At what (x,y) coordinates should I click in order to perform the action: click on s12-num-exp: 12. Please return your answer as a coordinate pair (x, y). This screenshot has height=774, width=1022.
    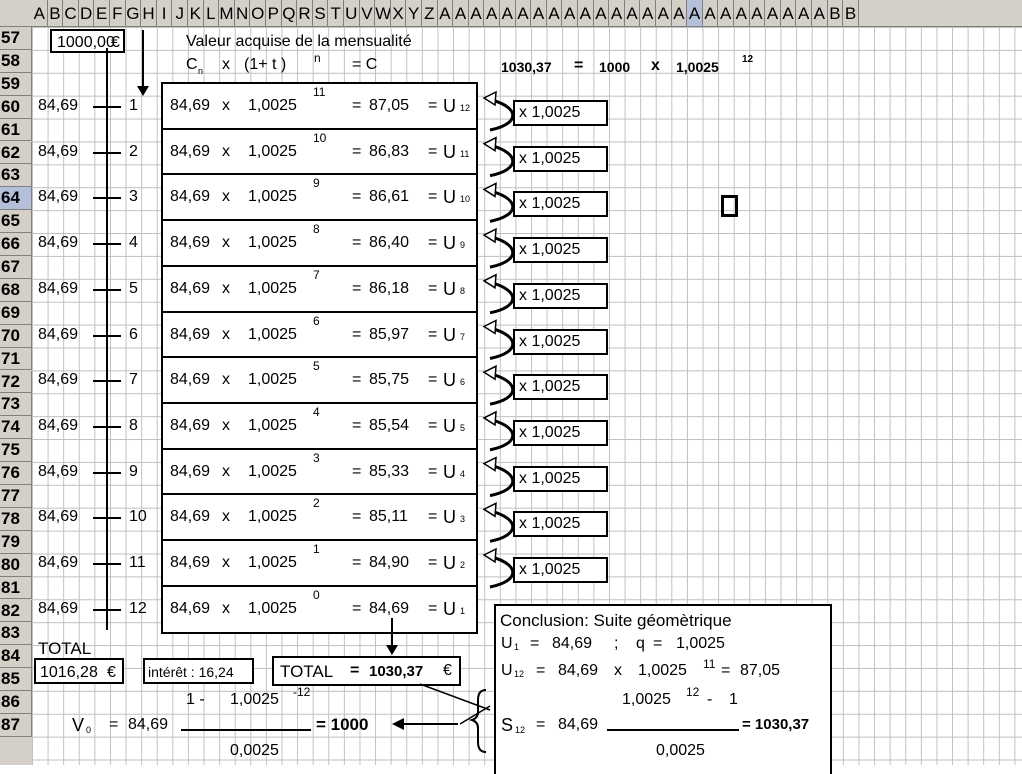
    Looking at the image, I should click on (693, 692).